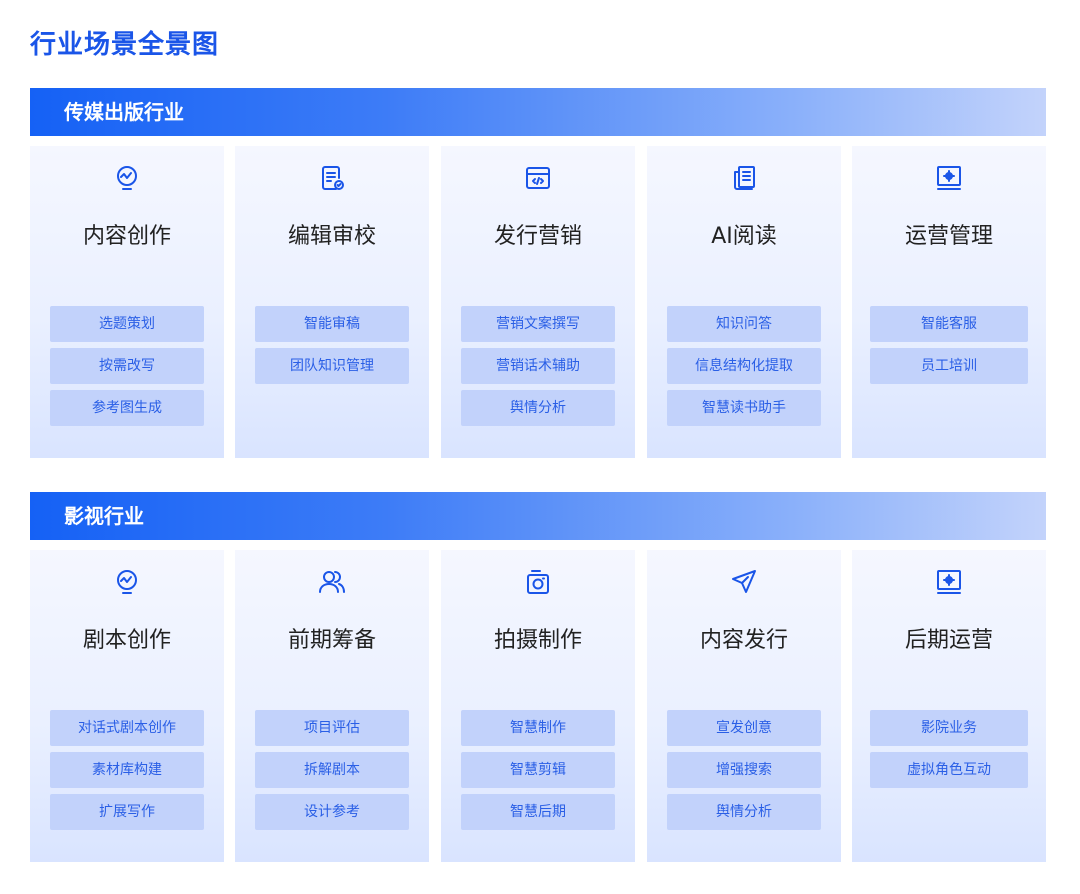  What do you see at coordinates (332, 812) in the screenshot?
I see `scenario-tag: 设计参考` at bounding box center [332, 812].